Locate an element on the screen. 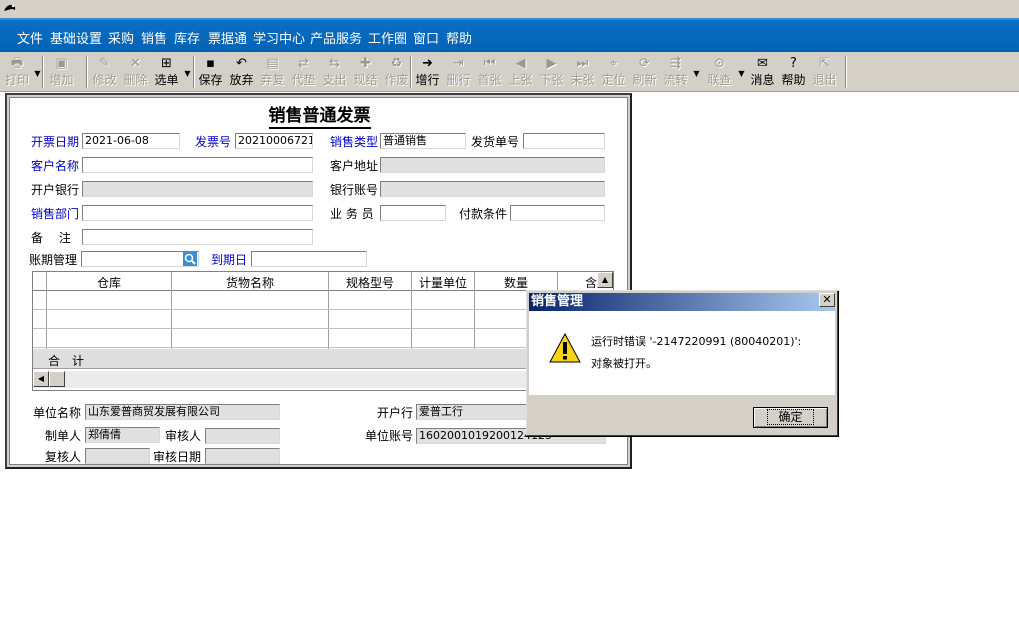  toolbar-button-restore: ▤ 弃复 is located at coordinates (272, 72).